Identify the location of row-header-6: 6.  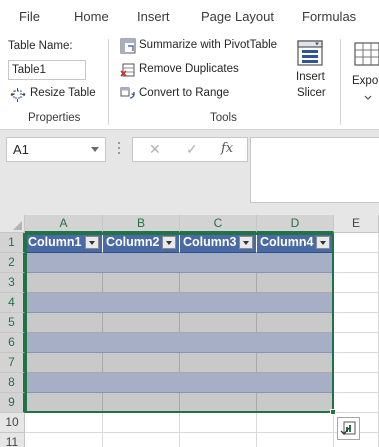
(12, 343).